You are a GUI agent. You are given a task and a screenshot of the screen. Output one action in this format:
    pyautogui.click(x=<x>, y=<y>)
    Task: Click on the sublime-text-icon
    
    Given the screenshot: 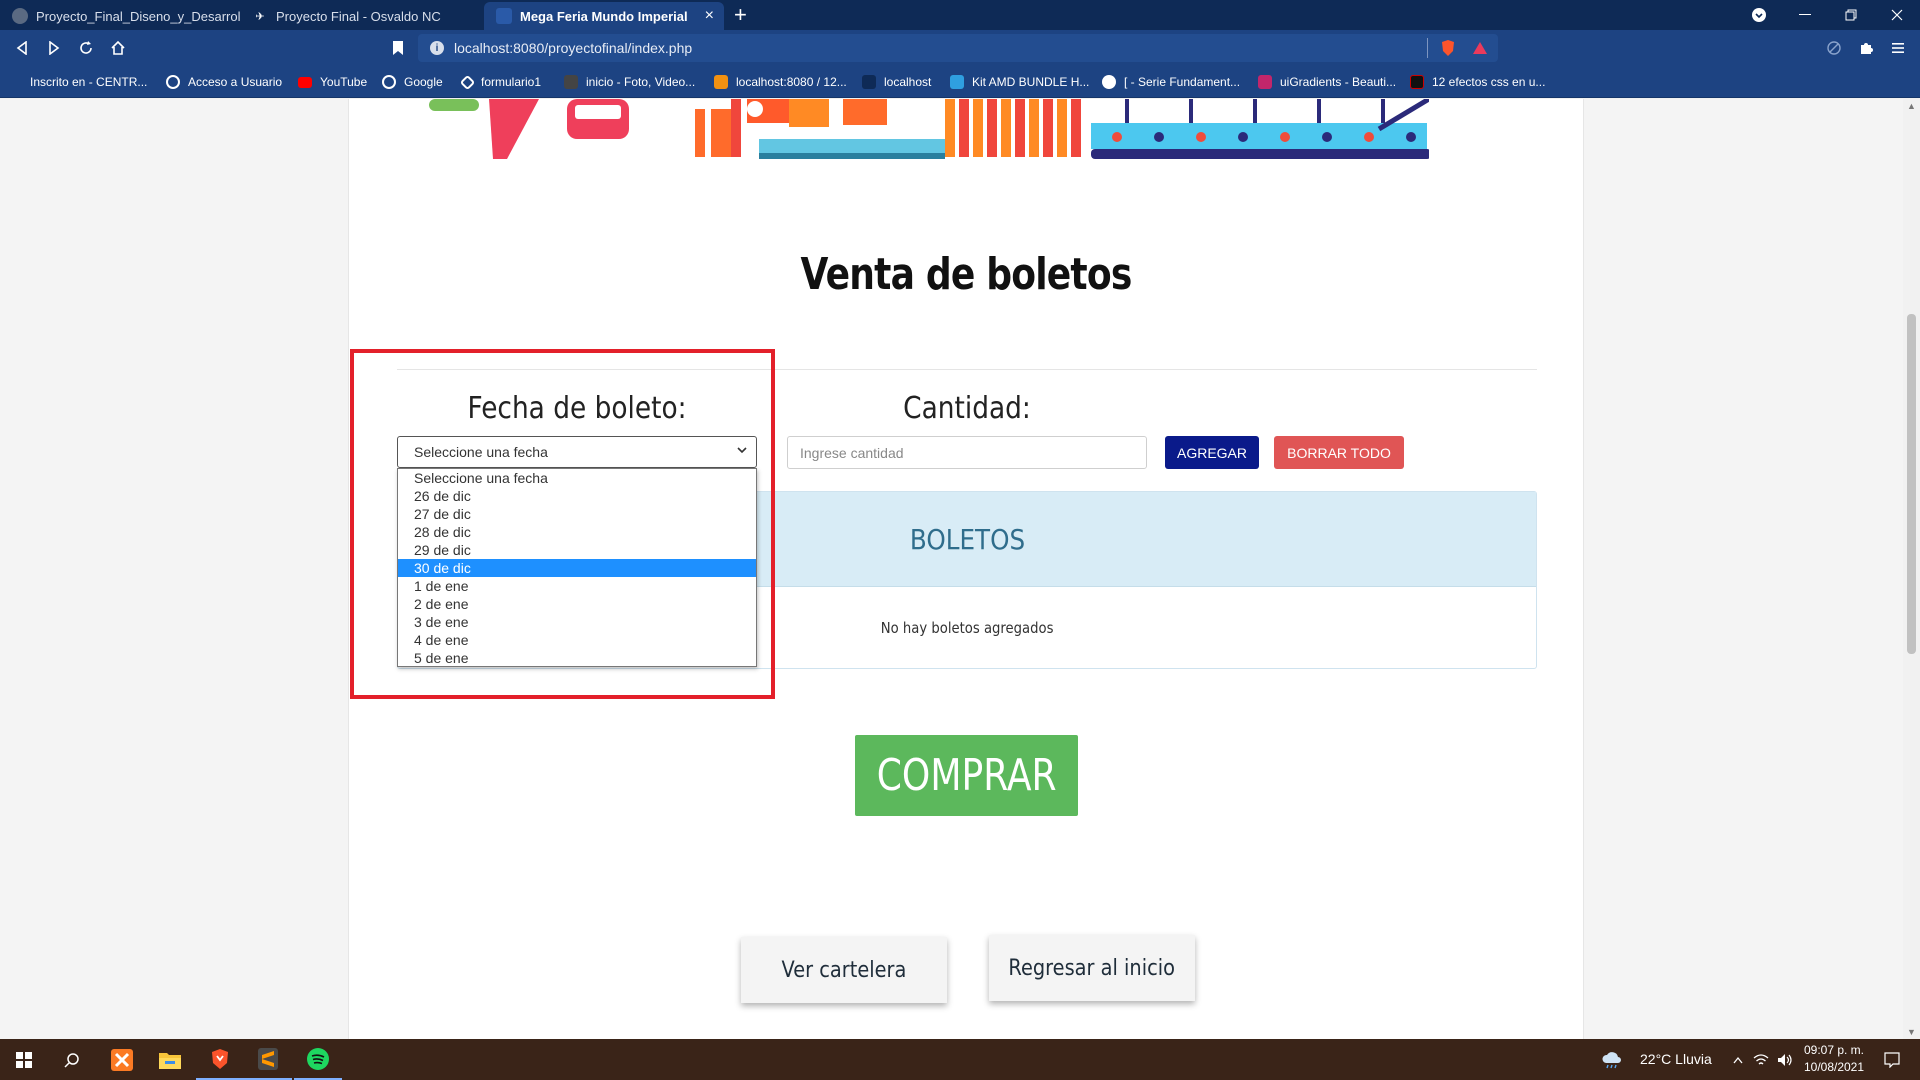 What is the action you would take?
    pyautogui.click(x=268, y=1059)
    